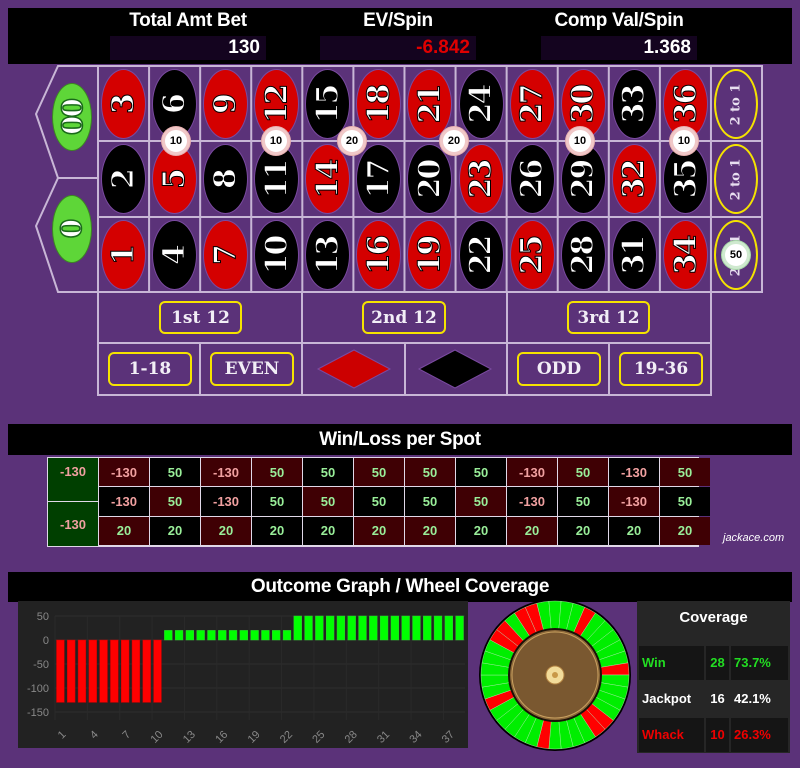 This screenshot has height=768, width=800. I want to click on pocket-23: 23, so click(481, 179).